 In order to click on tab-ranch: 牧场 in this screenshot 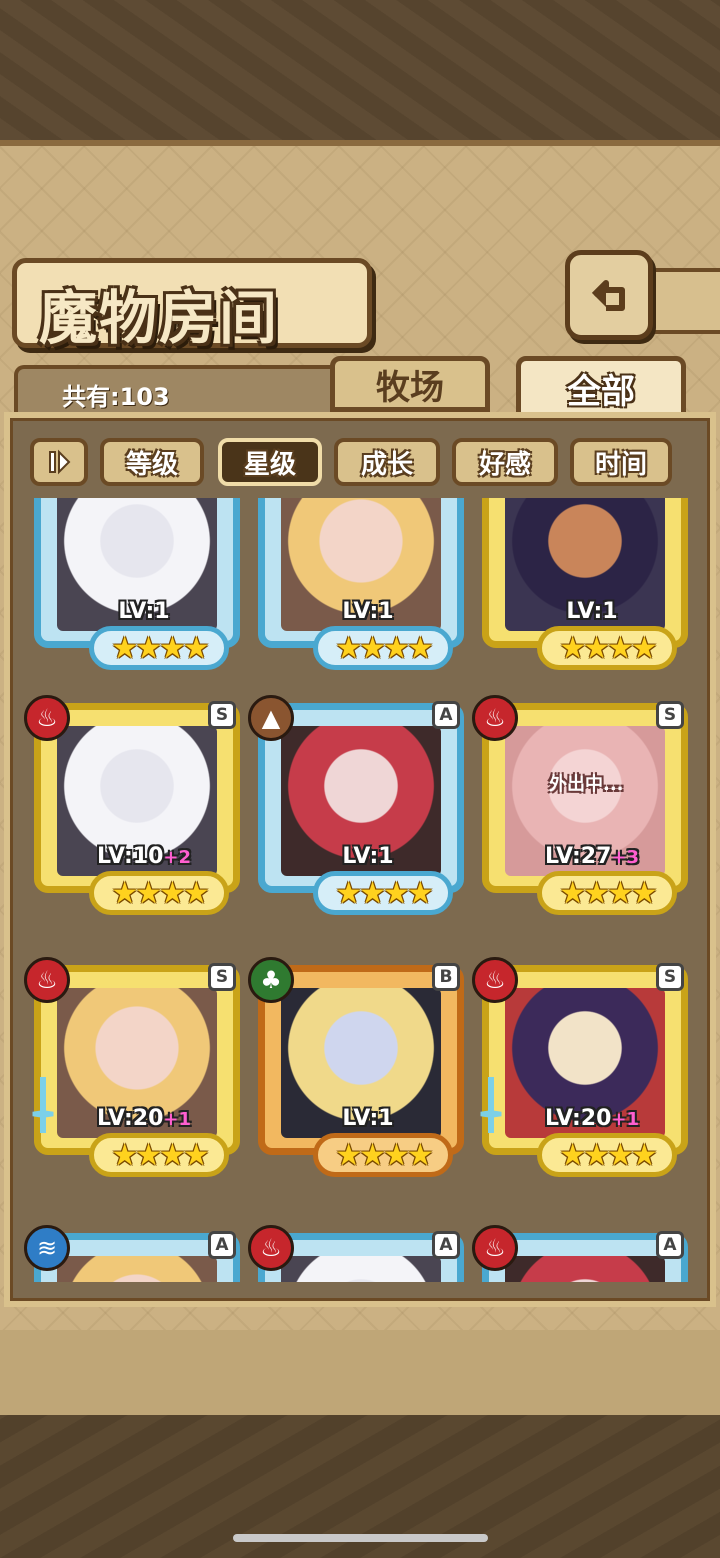, I will do `click(410, 384)`.